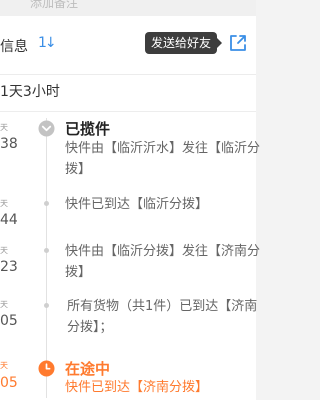 Image resolution: width=320 pixels, height=400 pixels. I want to click on event-description: 快件已到达【临沂分拨】, so click(137, 204).